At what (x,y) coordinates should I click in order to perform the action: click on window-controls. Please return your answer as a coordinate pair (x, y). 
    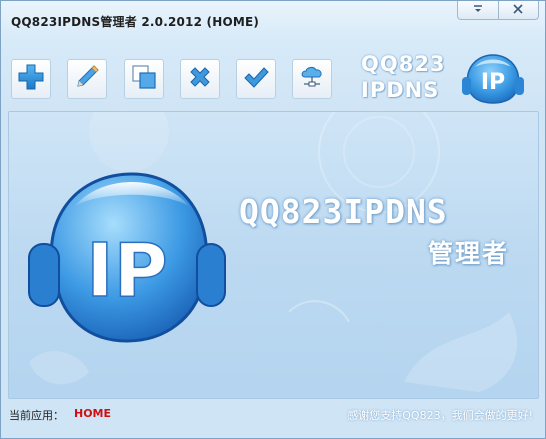
    Looking at the image, I should click on (498, 10).